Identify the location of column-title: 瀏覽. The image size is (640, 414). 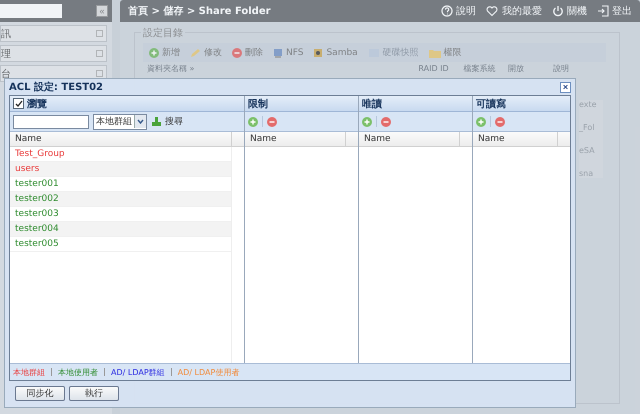
(37, 104).